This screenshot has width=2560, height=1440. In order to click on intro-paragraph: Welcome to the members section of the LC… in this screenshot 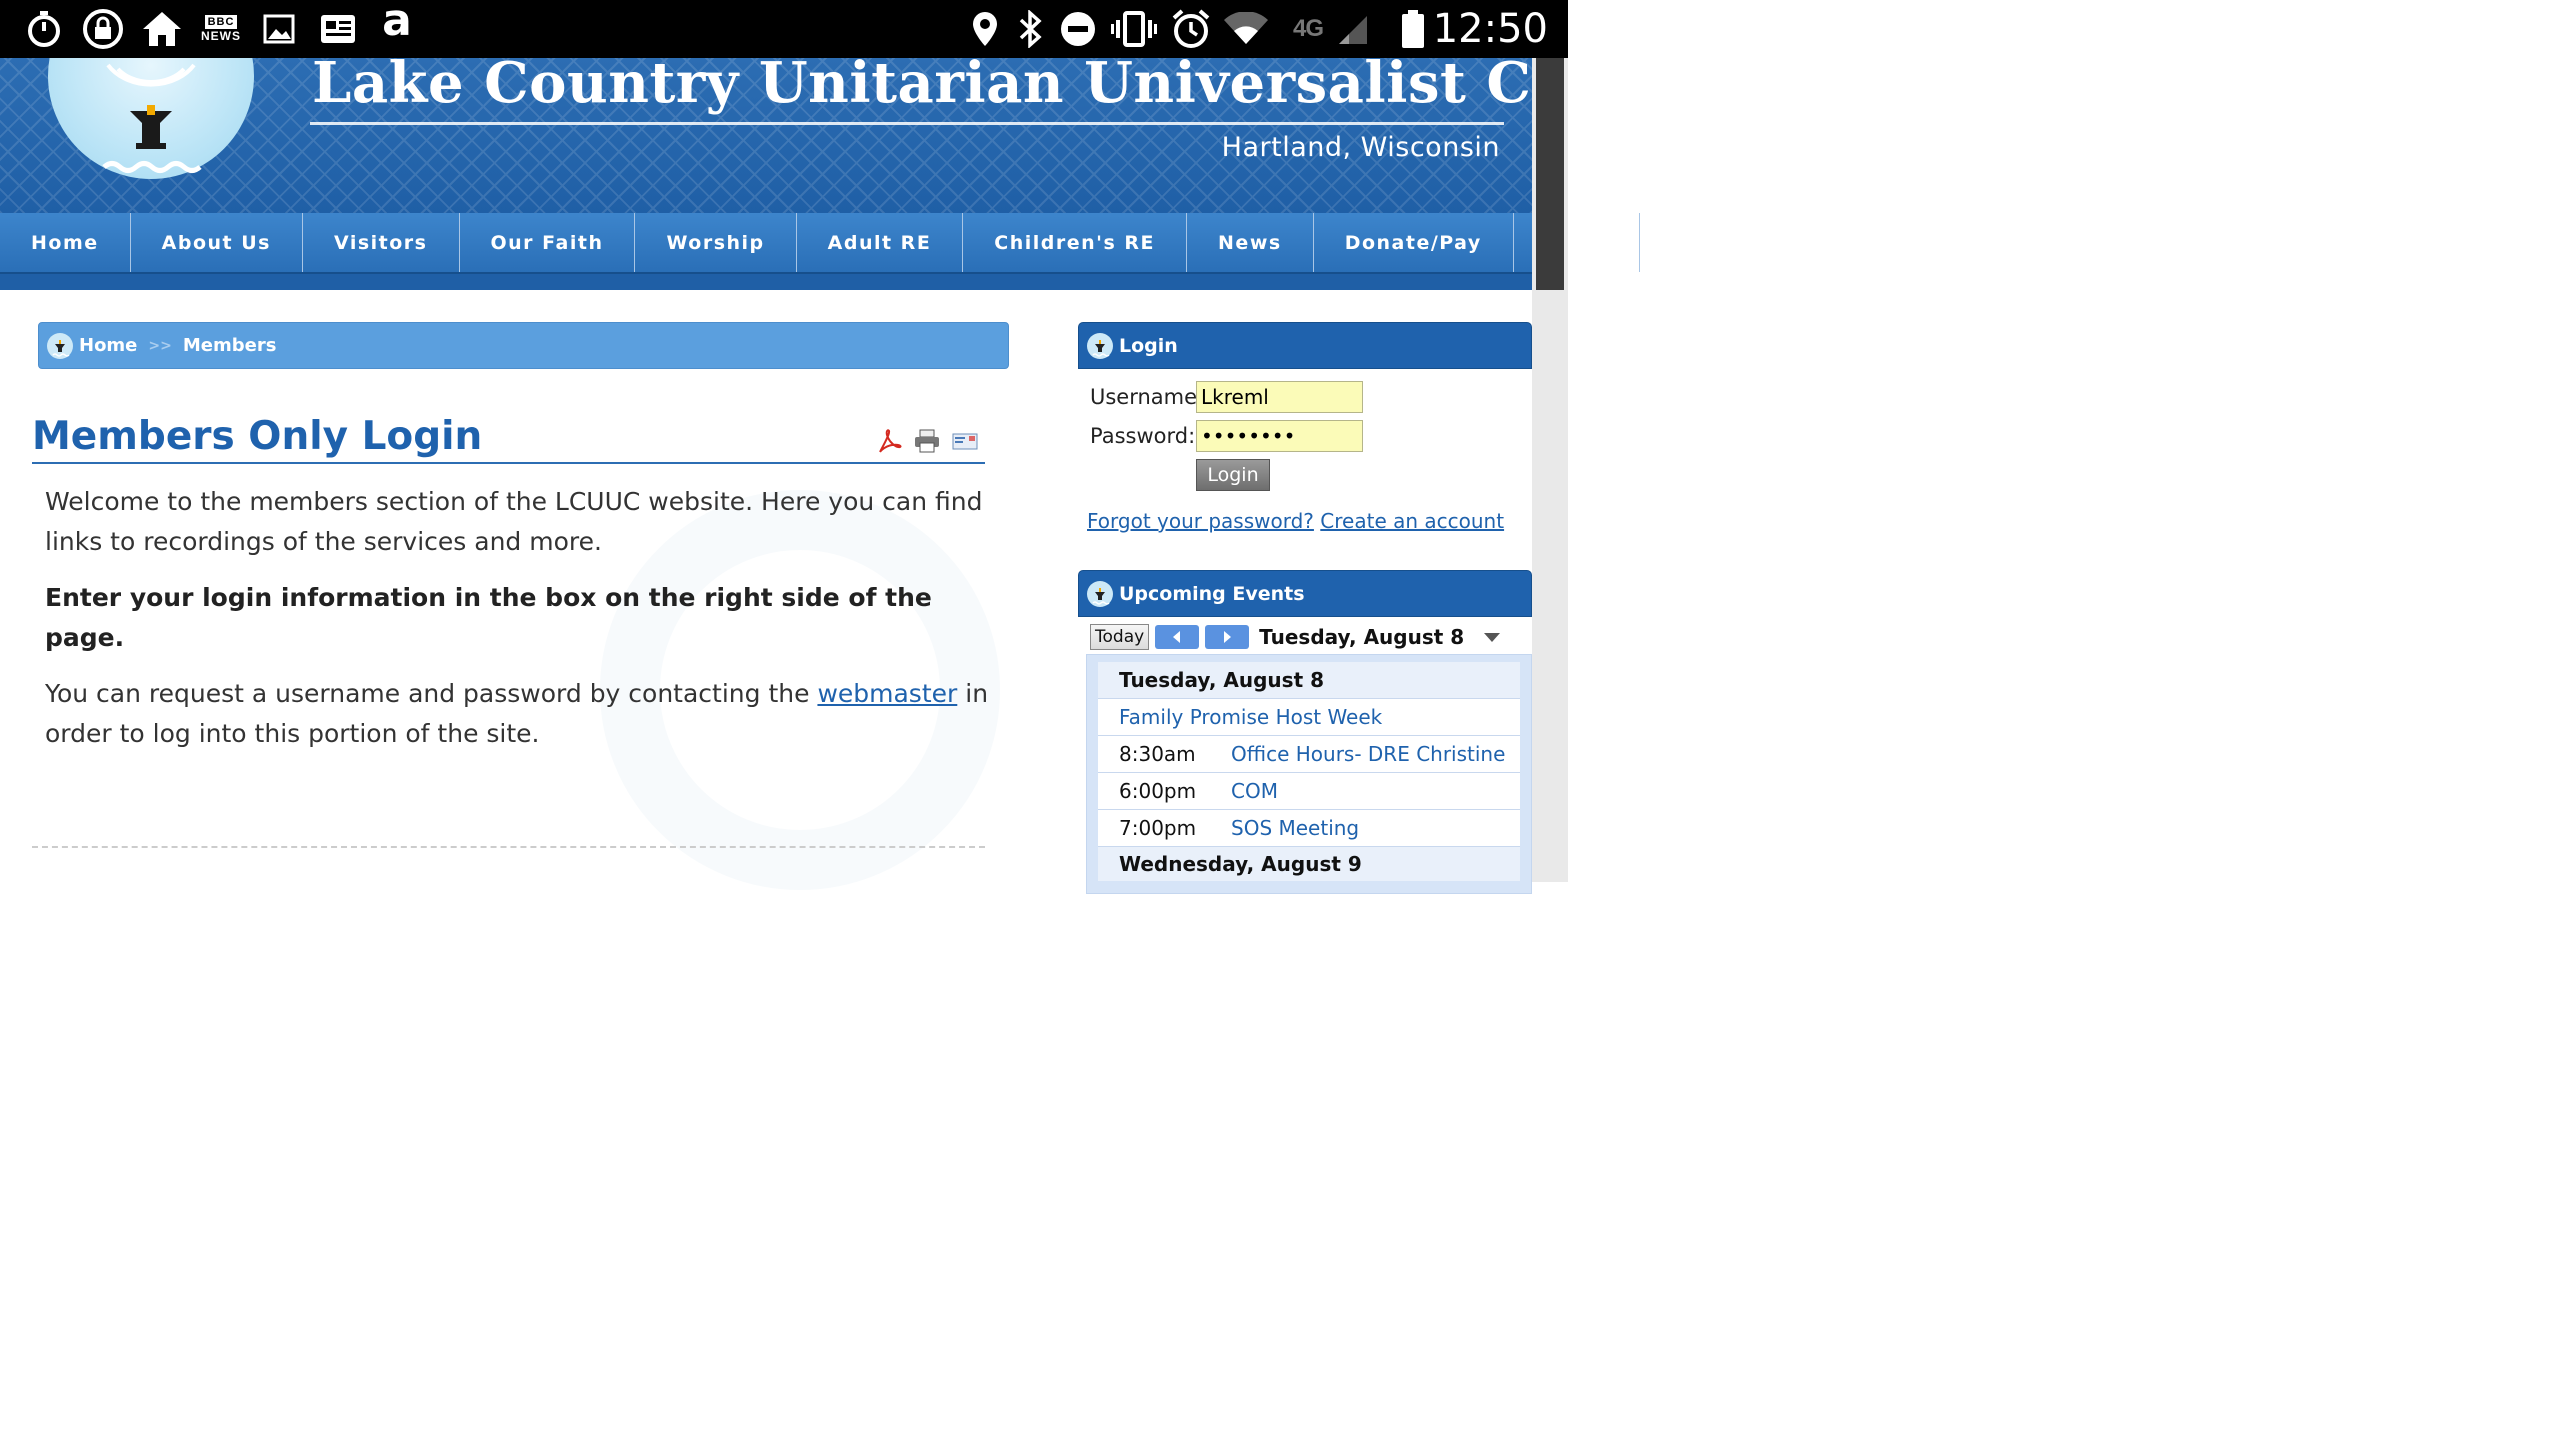, I will do `click(514, 521)`.